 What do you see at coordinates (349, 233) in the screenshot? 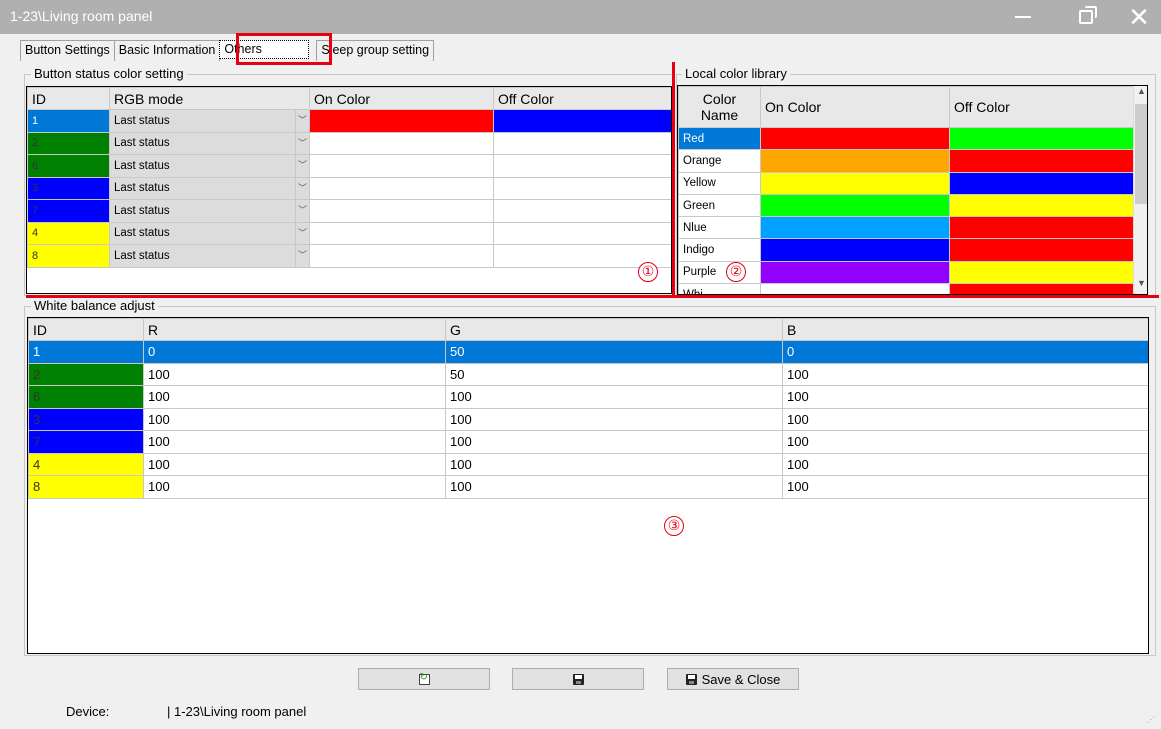
I see `table-row: 4 Last status ﹀` at bounding box center [349, 233].